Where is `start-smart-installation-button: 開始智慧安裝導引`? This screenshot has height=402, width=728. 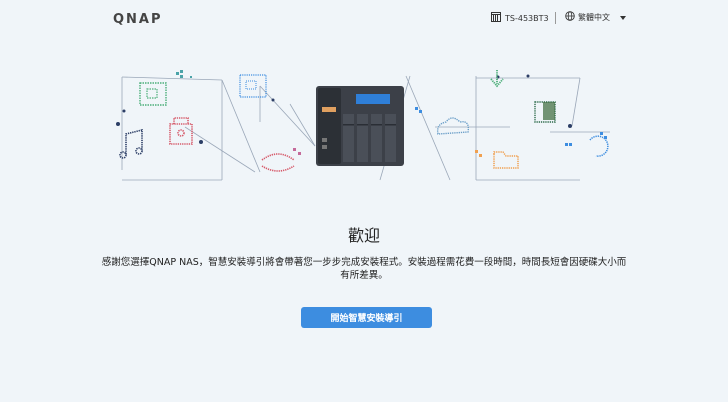
start-smart-installation-button: 開始智慧安裝導引 is located at coordinates (366, 317).